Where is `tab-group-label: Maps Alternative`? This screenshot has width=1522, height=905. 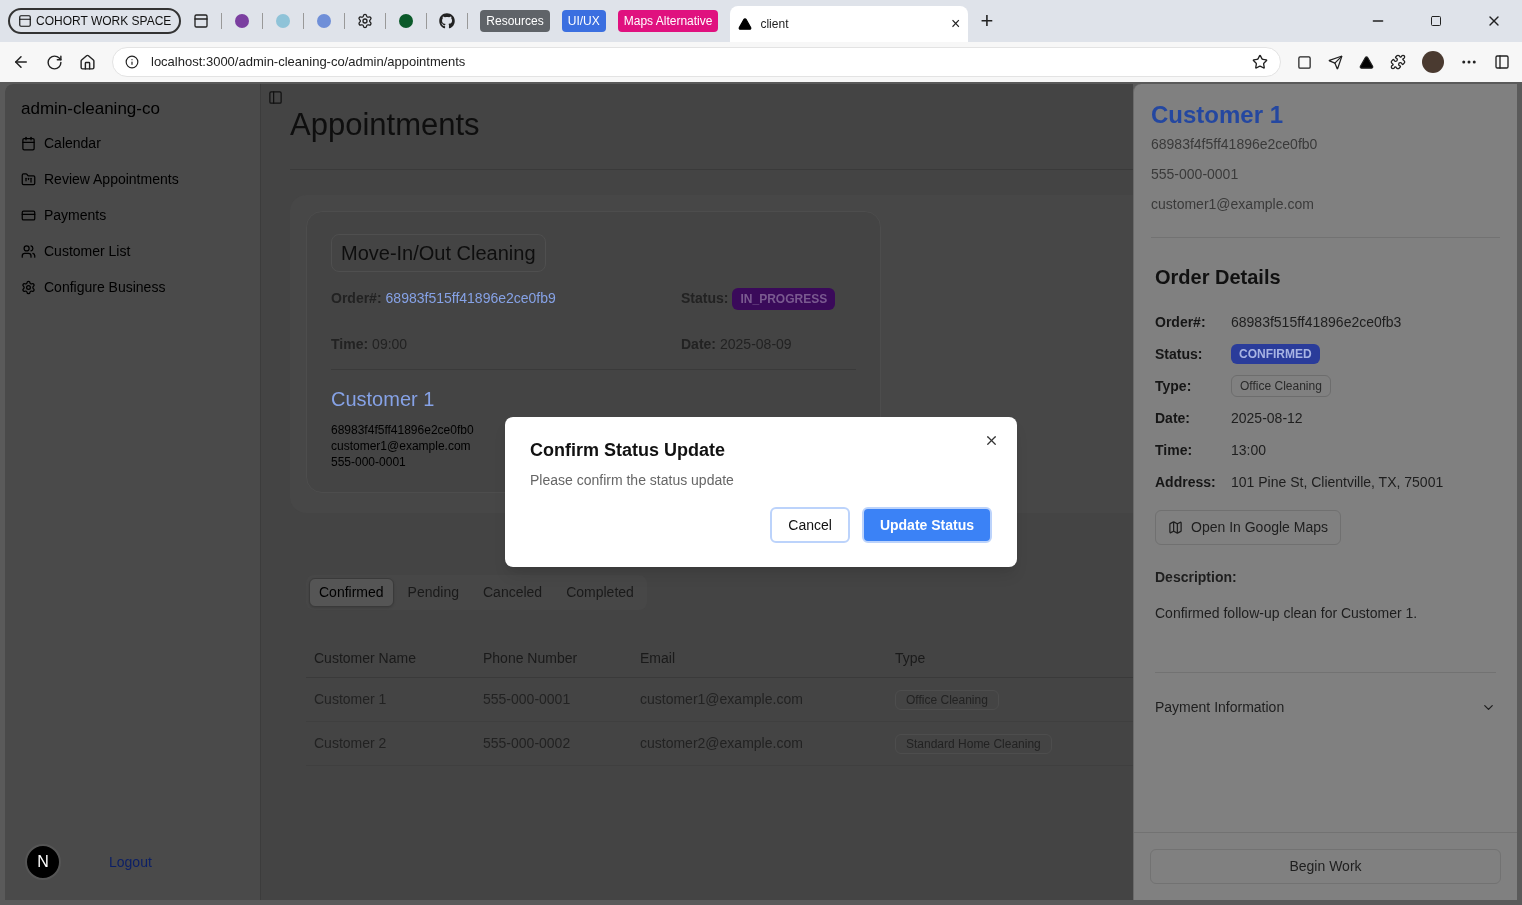
tab-group-label: Maps Alternative is located at coordinates (668, 21).